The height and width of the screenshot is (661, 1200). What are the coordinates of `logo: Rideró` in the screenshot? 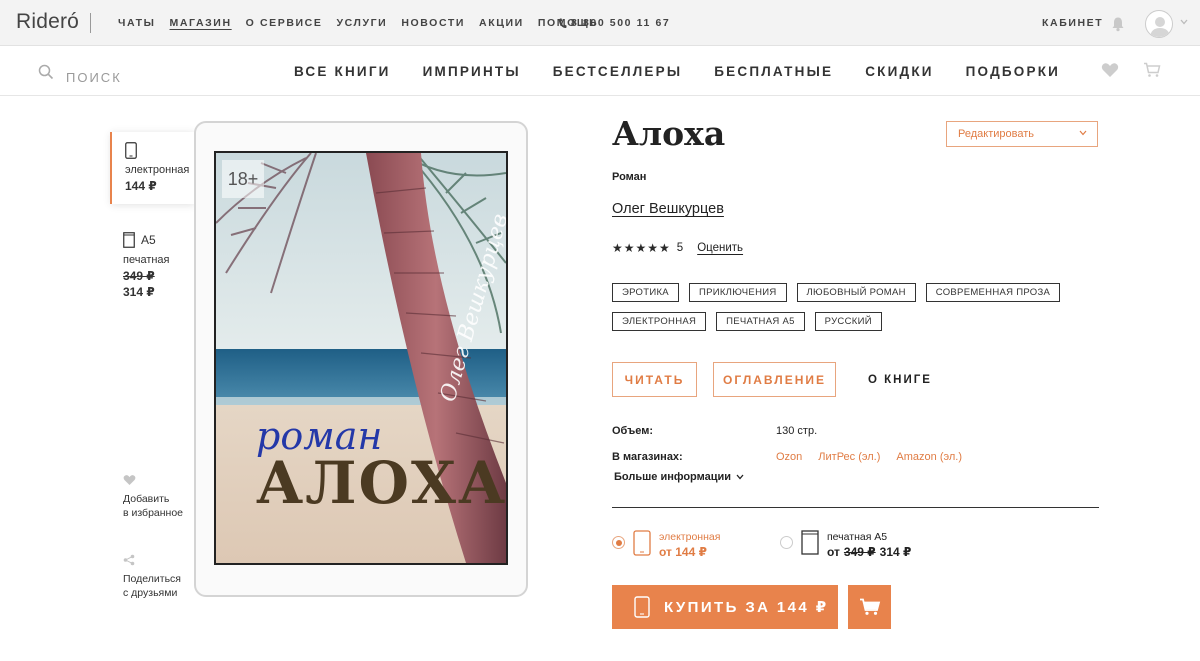 It's located at (47, 22).